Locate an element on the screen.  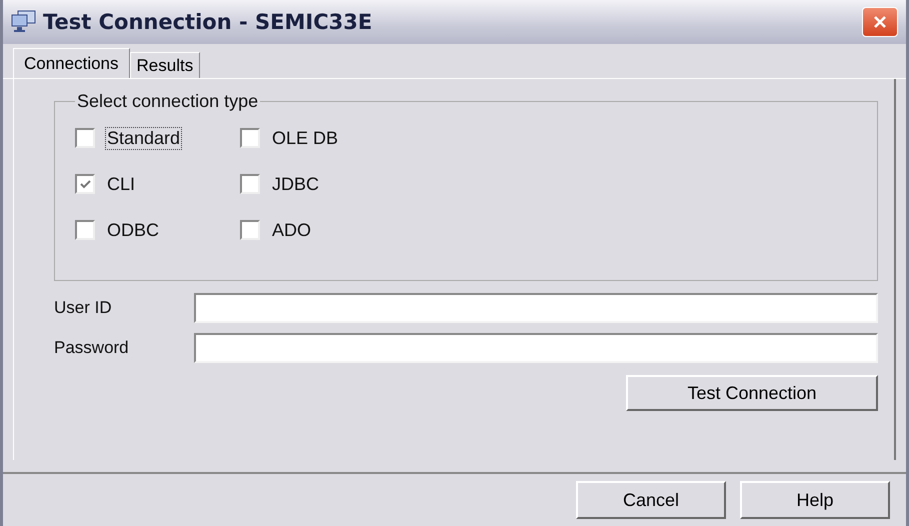
close-icon is located at coordinates (880, 22).